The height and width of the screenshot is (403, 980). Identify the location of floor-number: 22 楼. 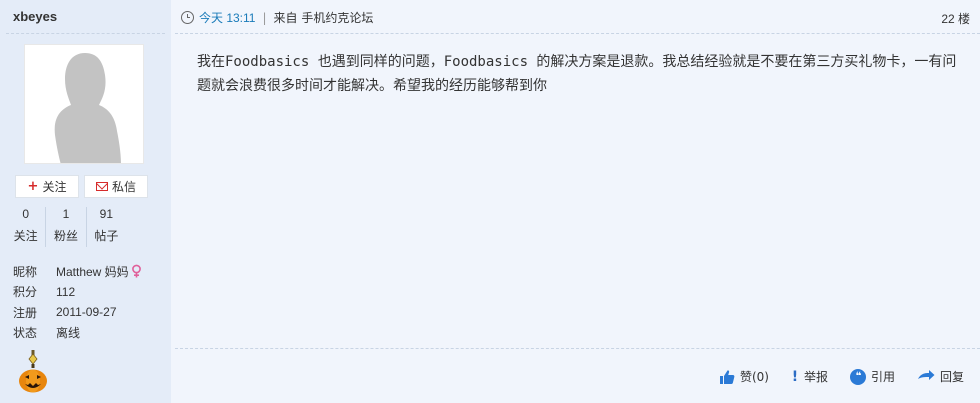
(955, 18).